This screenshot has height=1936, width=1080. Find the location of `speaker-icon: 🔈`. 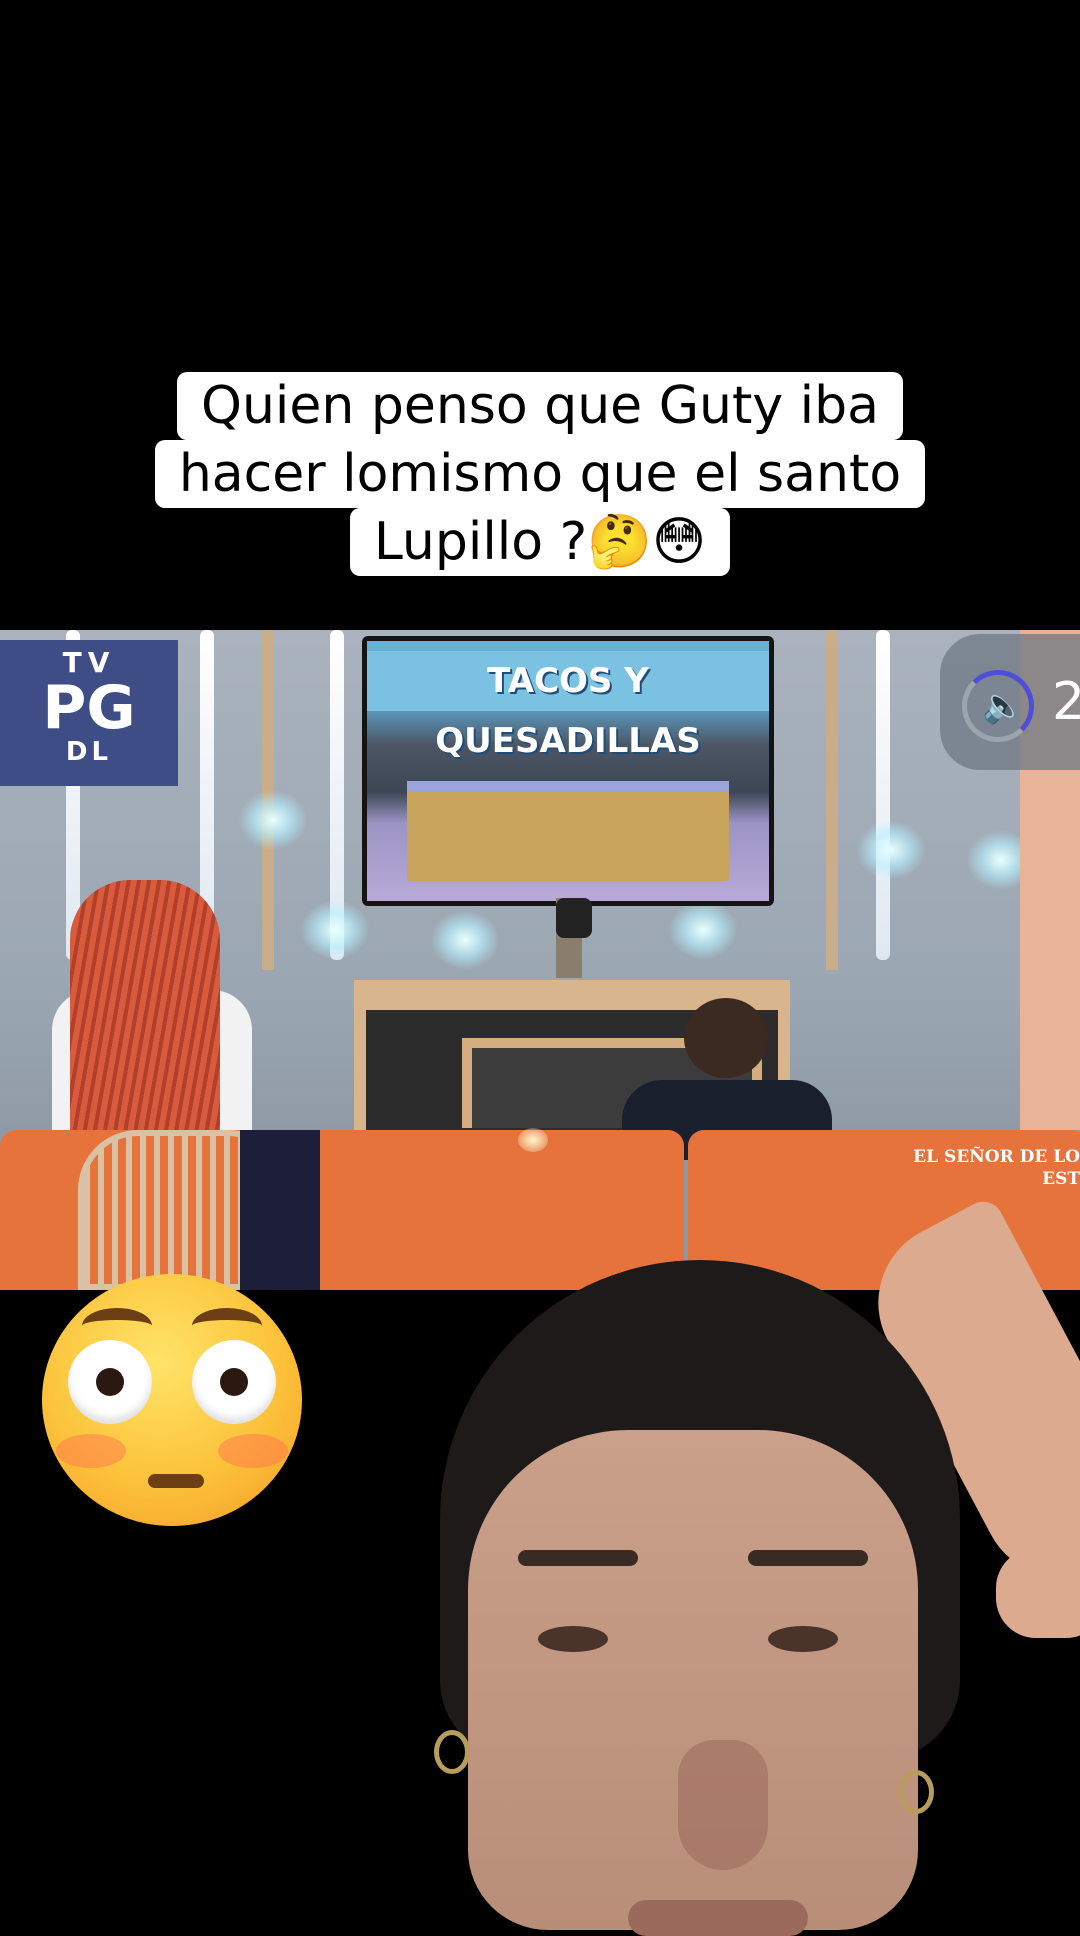

speaker-icon: 🔈 is located at coordinates (1003, 706).